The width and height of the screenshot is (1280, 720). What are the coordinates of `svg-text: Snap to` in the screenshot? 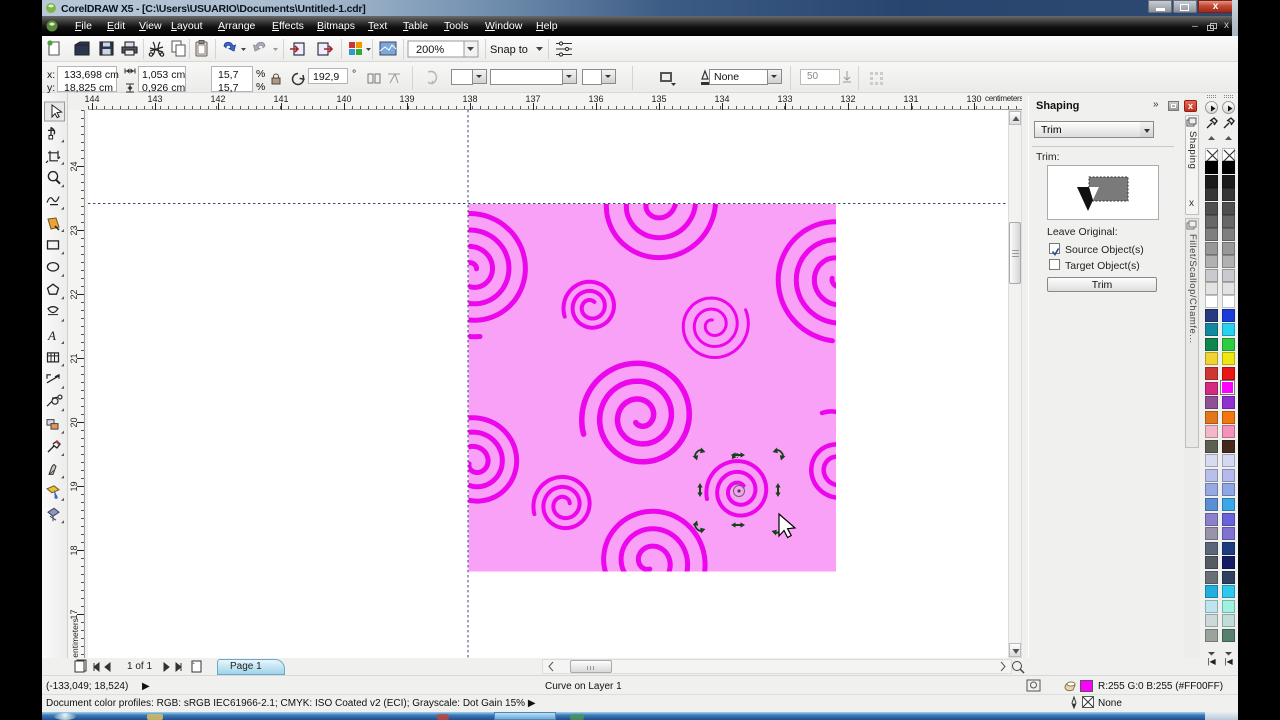 It's located at (509, 50).